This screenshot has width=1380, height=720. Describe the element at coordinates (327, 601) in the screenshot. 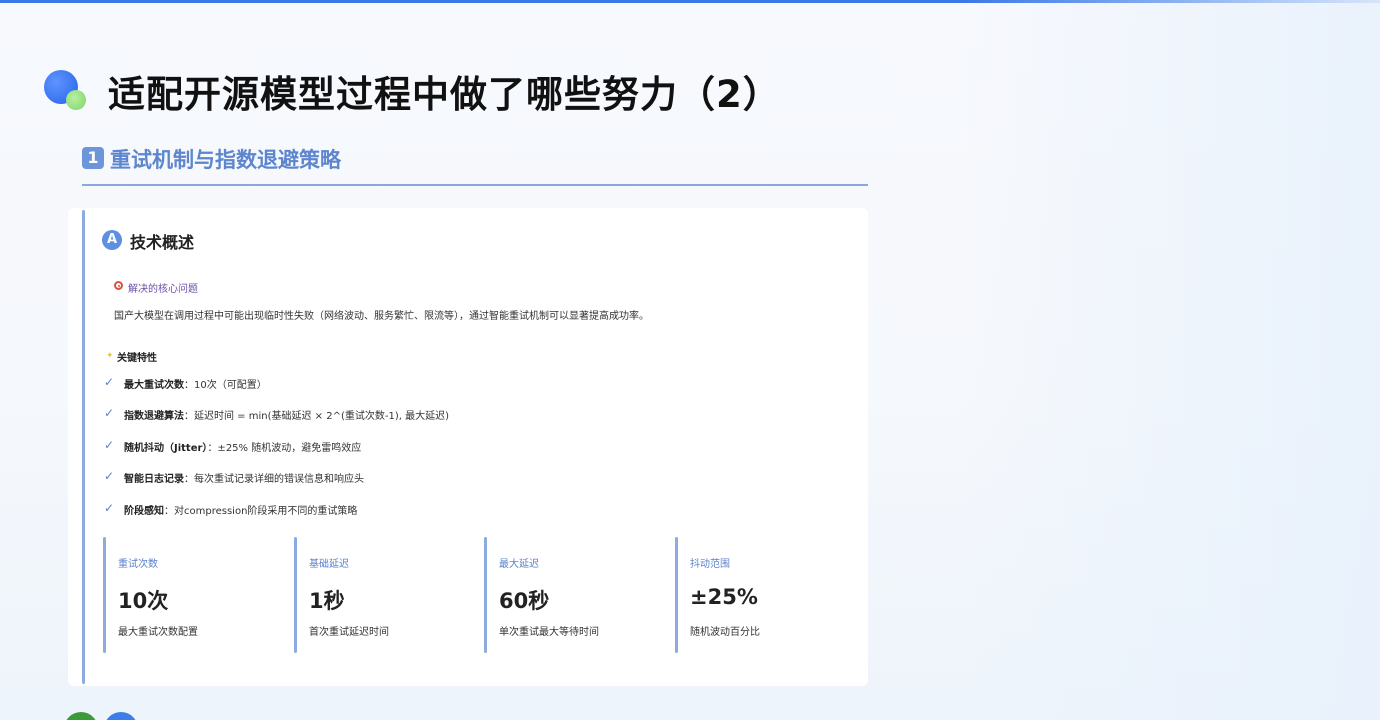

I see `stat-value: 1秒` at that location.